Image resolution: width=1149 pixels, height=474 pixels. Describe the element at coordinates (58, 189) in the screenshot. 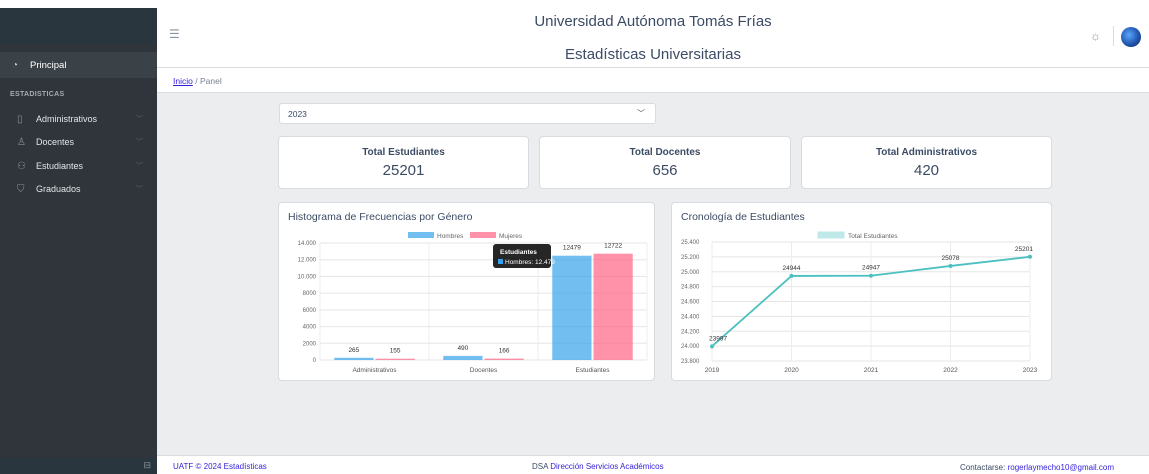

I see `sidebar-item-label: Graduados` at that location.